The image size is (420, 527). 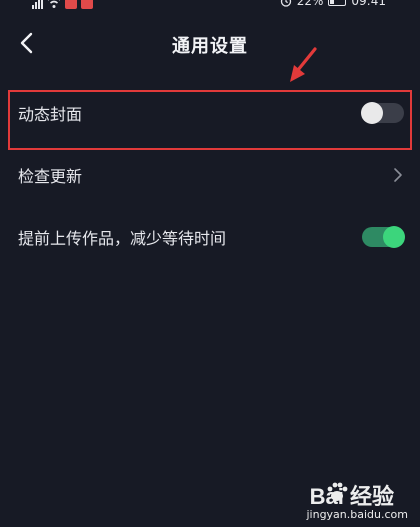 What do you see at coordinates (50, 114) in the screenshot?
I see `setting-label: 动态封面` at bounding box center [50, 114].